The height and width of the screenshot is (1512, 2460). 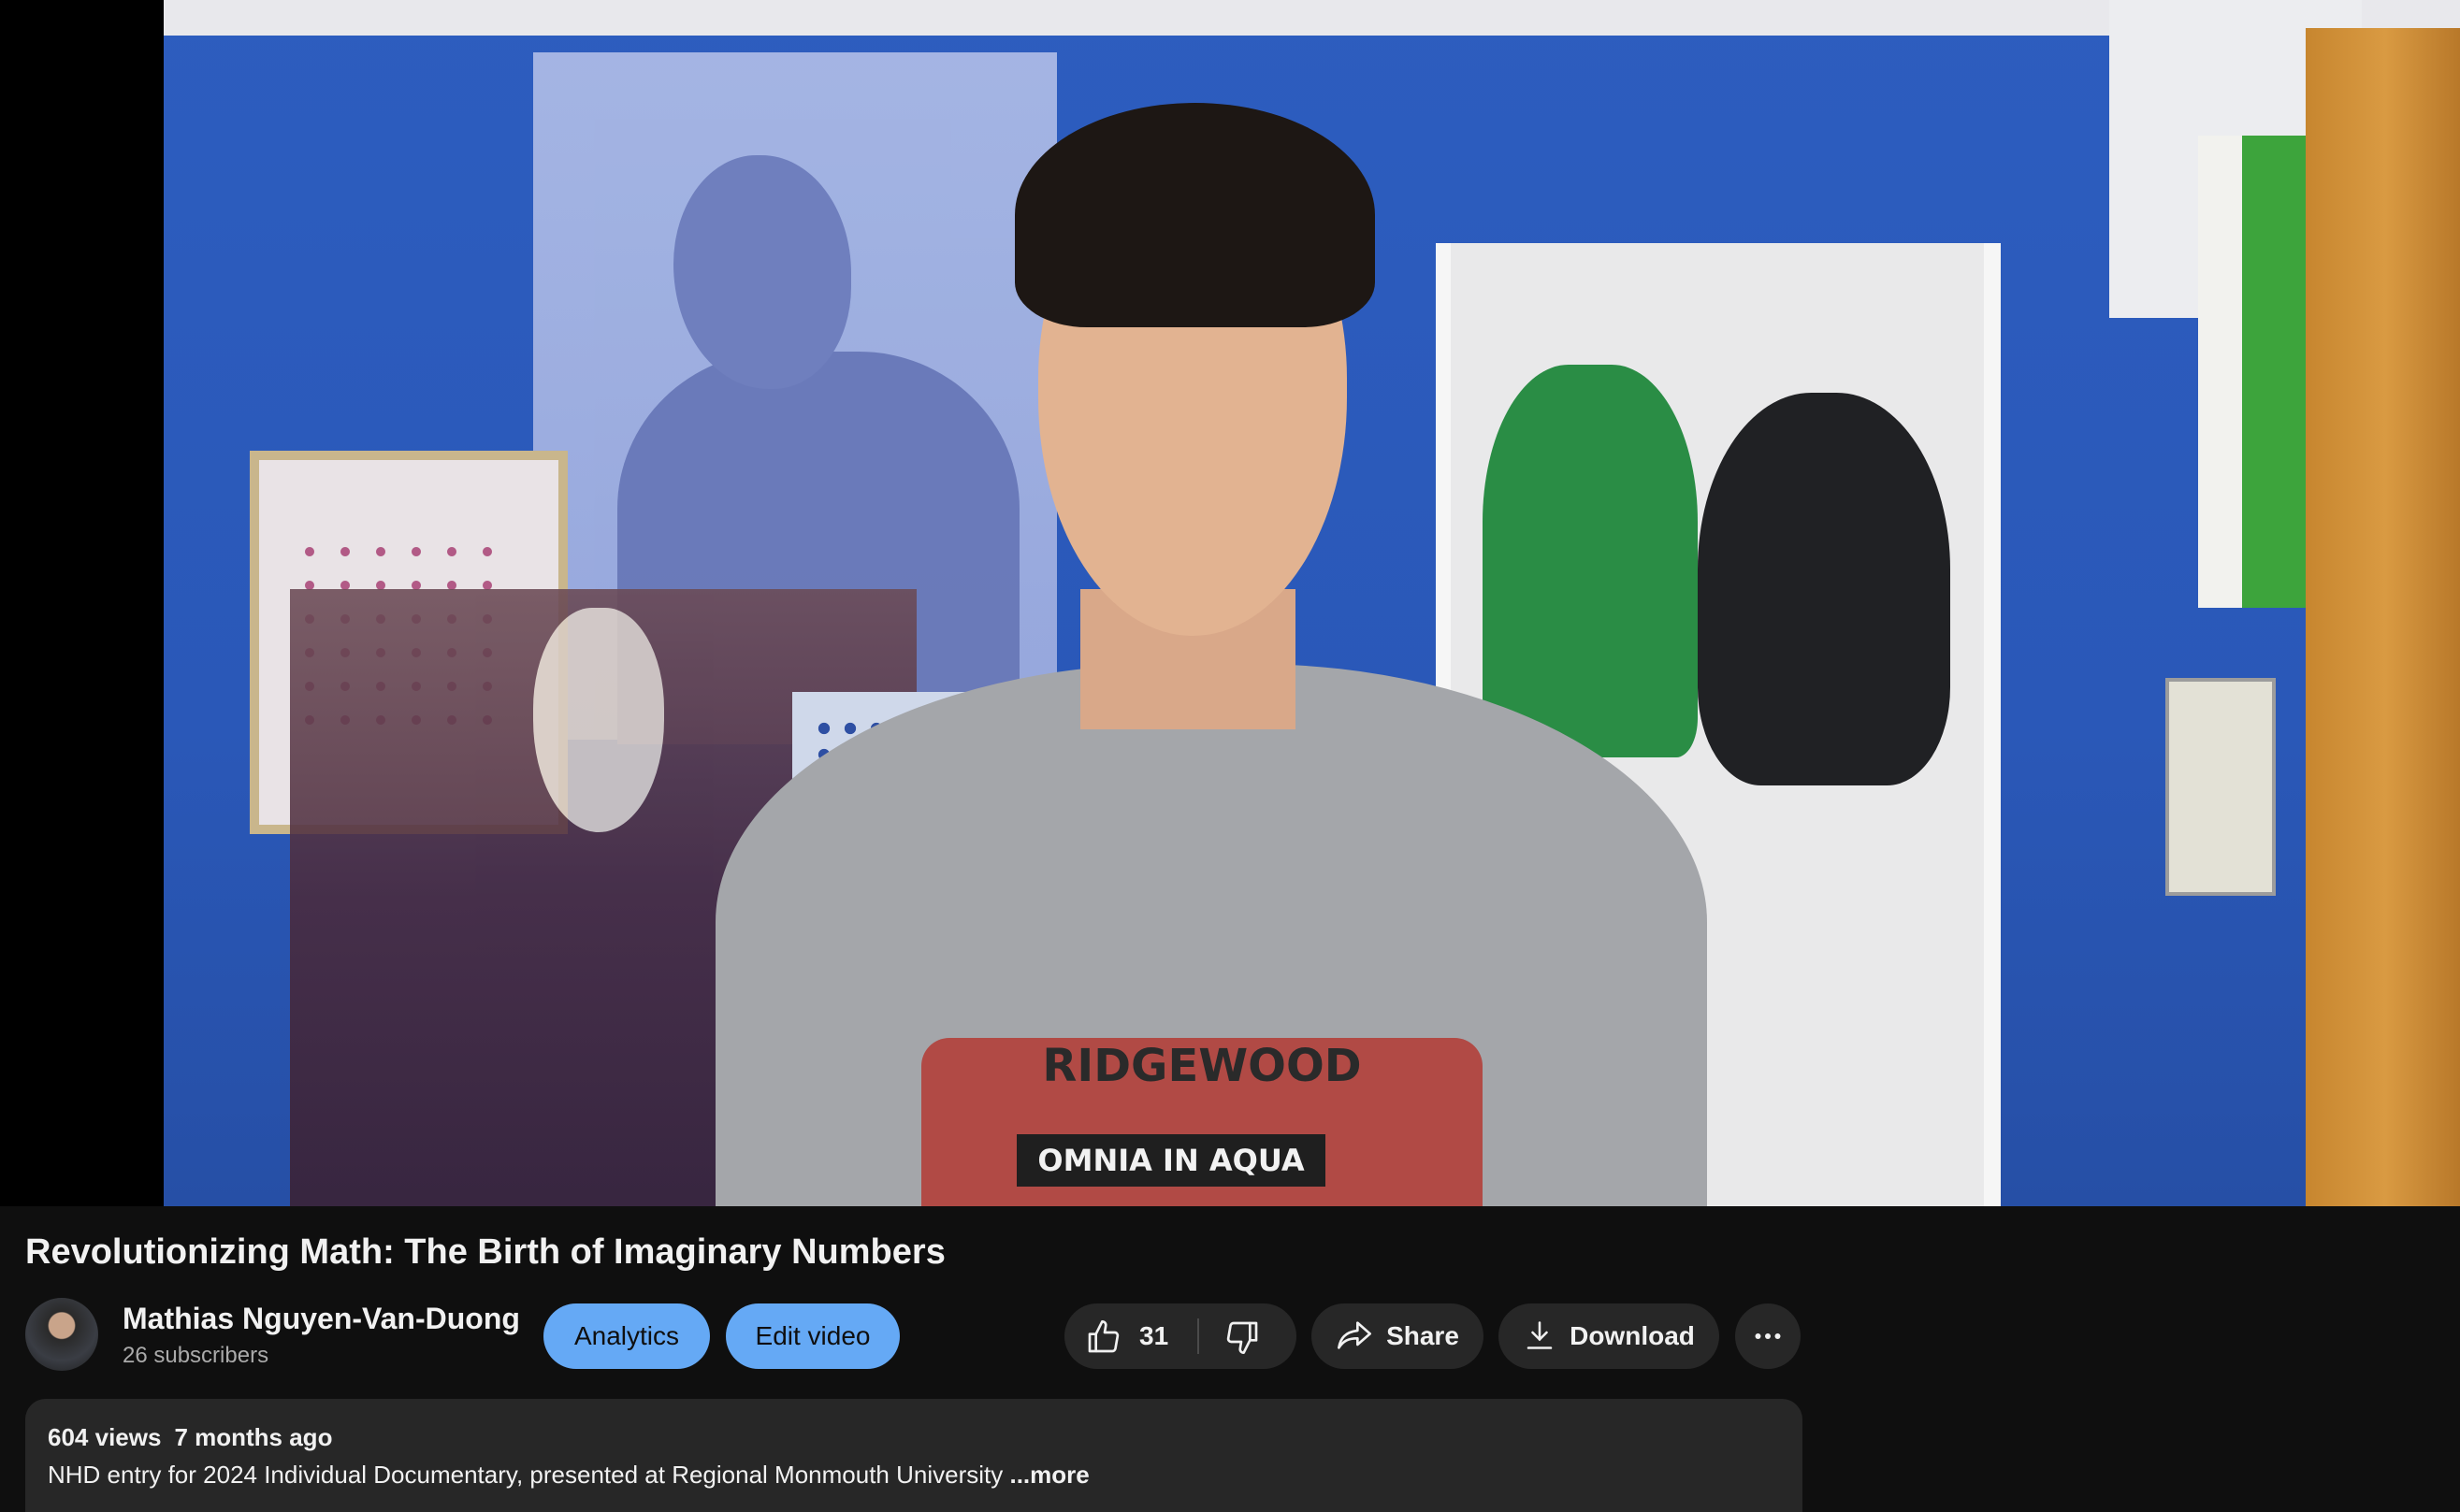 I want to click on more-actions-button, so click(x=1768, y=1336).